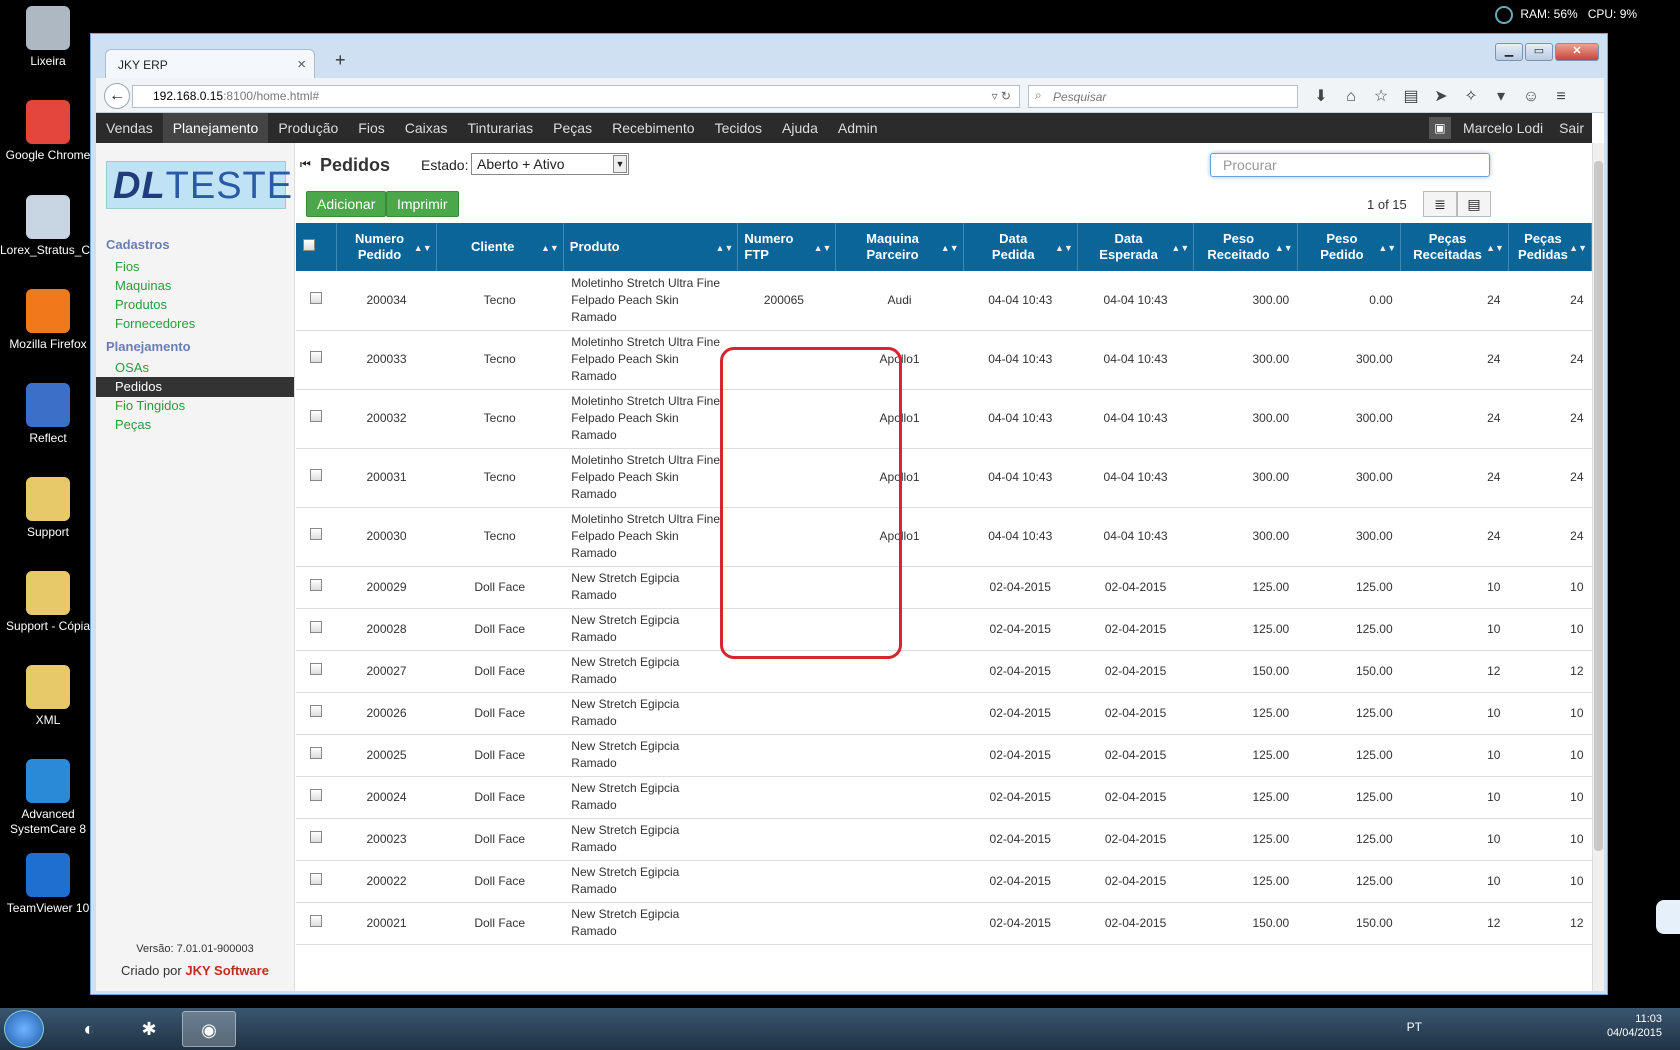 This screenshot has height=1050, width=1680. I want to click on desktop-icon: Lixeira, so click(48, 37).